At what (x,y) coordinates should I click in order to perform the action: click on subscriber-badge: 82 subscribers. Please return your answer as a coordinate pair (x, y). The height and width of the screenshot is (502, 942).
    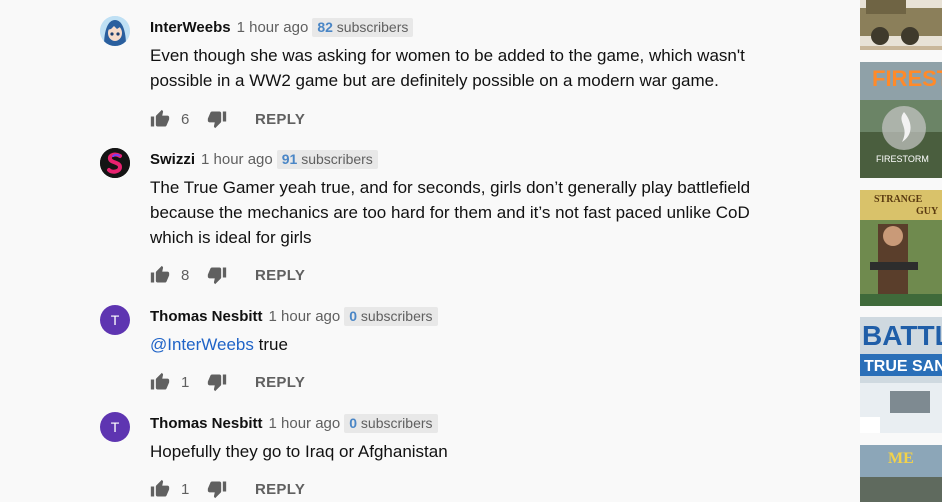
    Looking at the image, I should click on (363, 27).